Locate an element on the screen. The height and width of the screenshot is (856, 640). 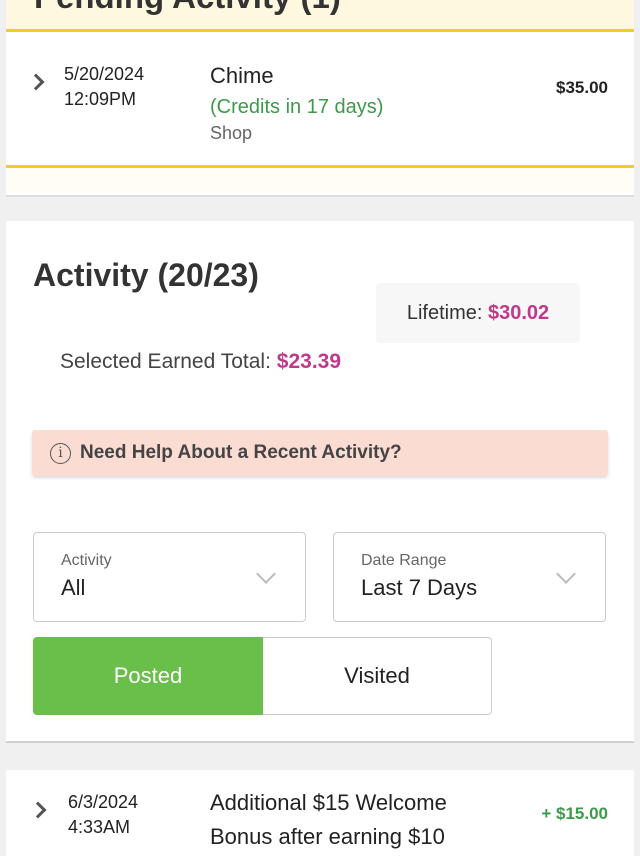
activity-filter-label: Activity is located at coordinates (86, 560).